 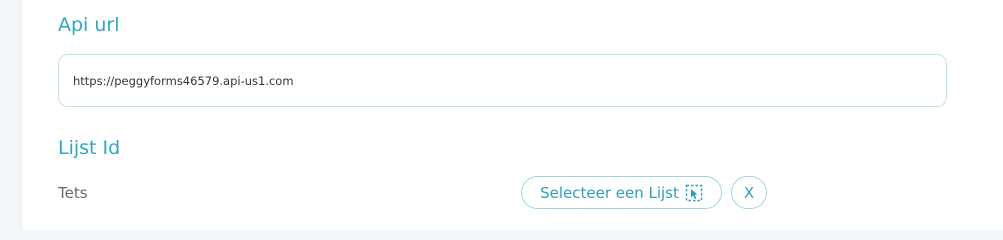 I want to click on selection-cursor-icon, so click(x=694, y=193).